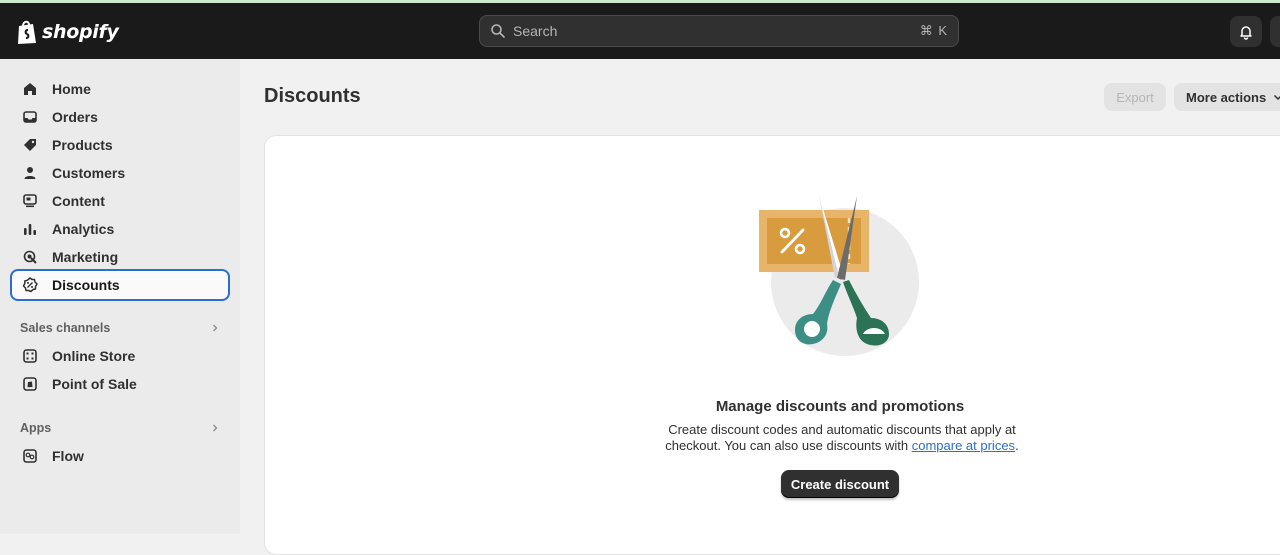 This screenshot has width=1280, height=555. What do you see at coordinates (30, 456) in the screenshot?
I see `flow-icon` at bounding box center [30, 456].